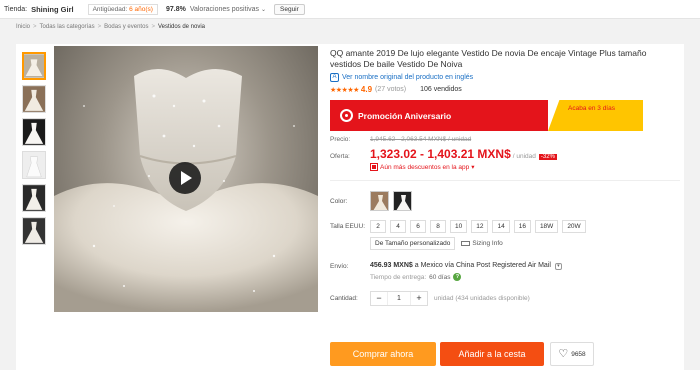 The height and width of the screenshot is (370, 700). I want to click on breadcrumb-current: Vestidos de novia, so click(181, 27).